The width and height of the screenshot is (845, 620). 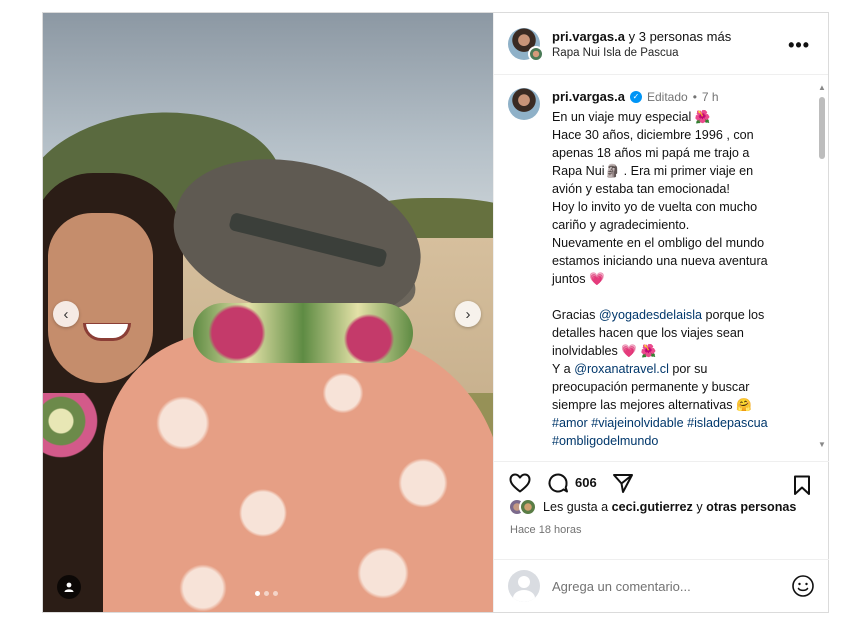 What do you see at coordinates (604, 351) in the screenshot?
I see `caption-line: inolvidables 💗 🌺` at bounding box center [604, 351].